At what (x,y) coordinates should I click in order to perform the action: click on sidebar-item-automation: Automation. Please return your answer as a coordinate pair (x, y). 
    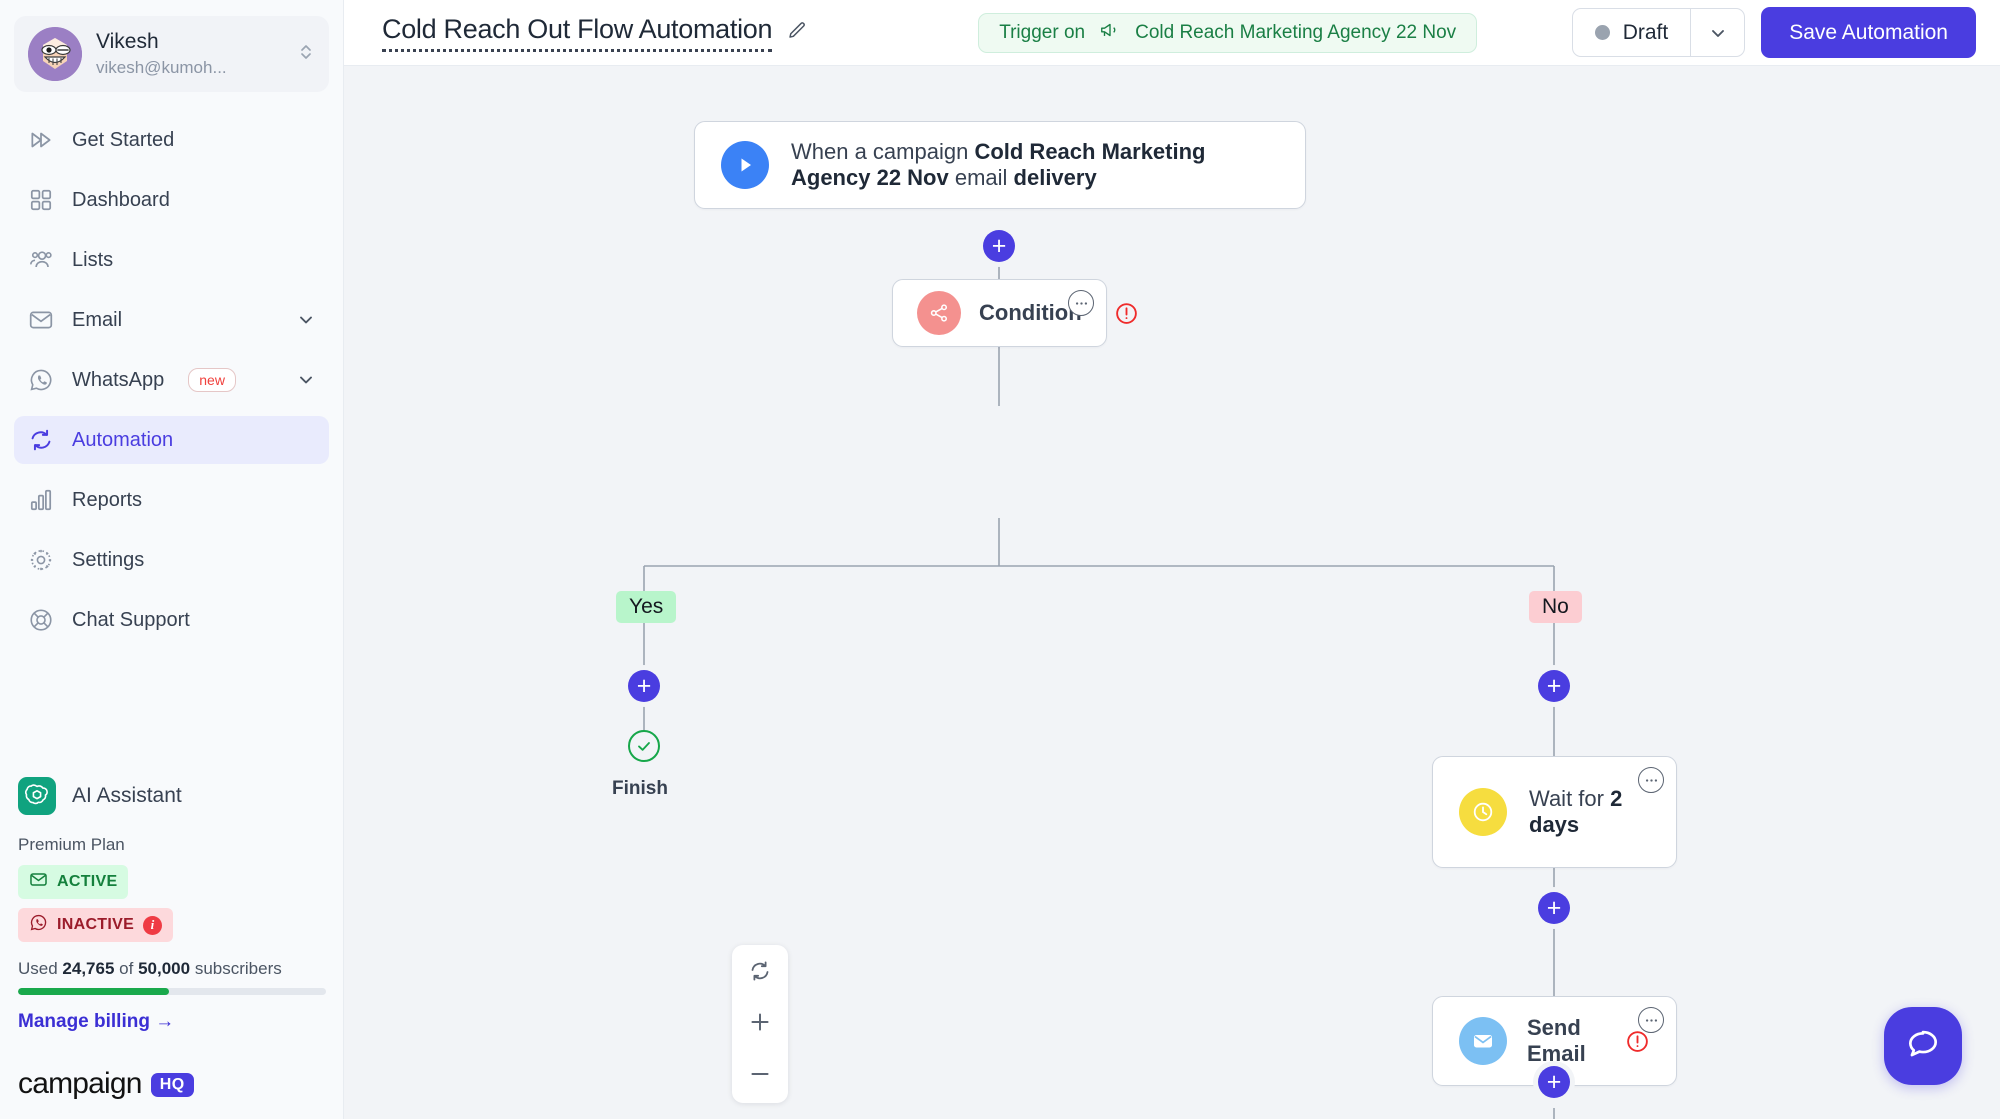
    Looking at the image, I should click on (171, 440).